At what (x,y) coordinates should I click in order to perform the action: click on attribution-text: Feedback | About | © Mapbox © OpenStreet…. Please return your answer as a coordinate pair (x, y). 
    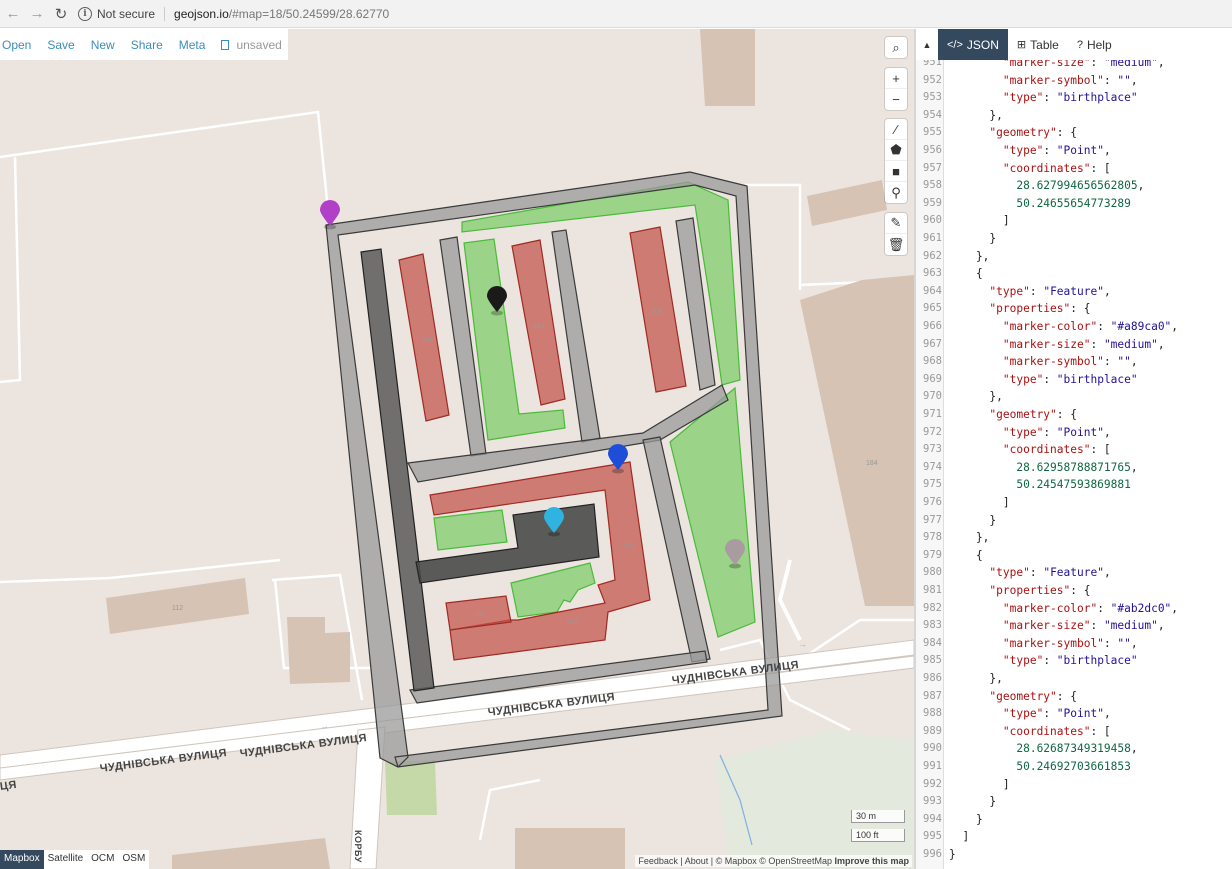
    Looking at the image, I should click on (735, 861).